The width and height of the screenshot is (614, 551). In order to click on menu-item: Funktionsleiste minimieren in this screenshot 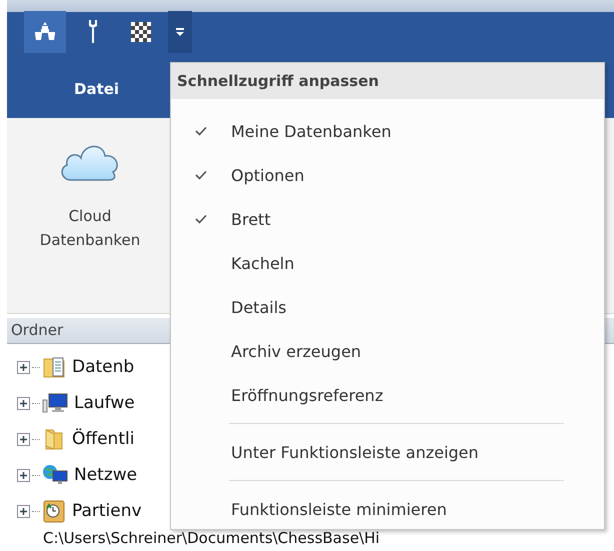, I will do `click(387, 508)`.